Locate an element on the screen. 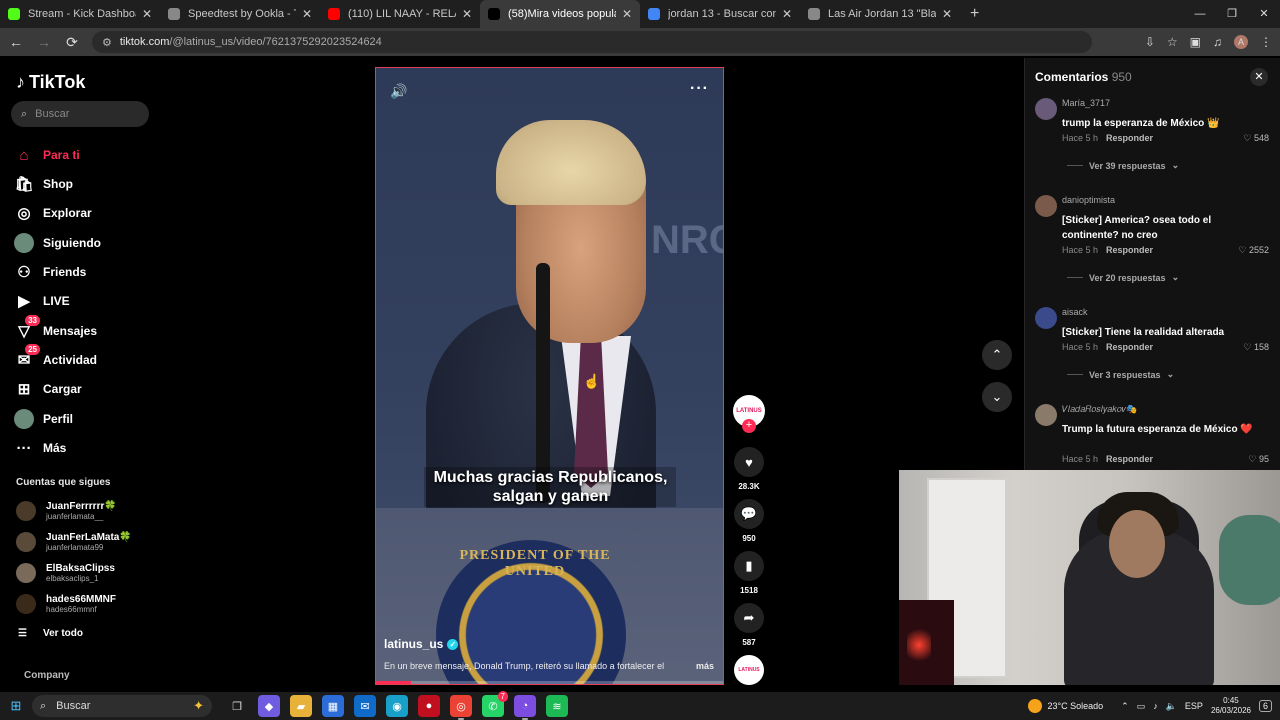 Image resolution: width=1280 pixels, height=720 pixels. sidebar-item-actividad: ✉ 25 Actividad is located at coordinates (55, 357).